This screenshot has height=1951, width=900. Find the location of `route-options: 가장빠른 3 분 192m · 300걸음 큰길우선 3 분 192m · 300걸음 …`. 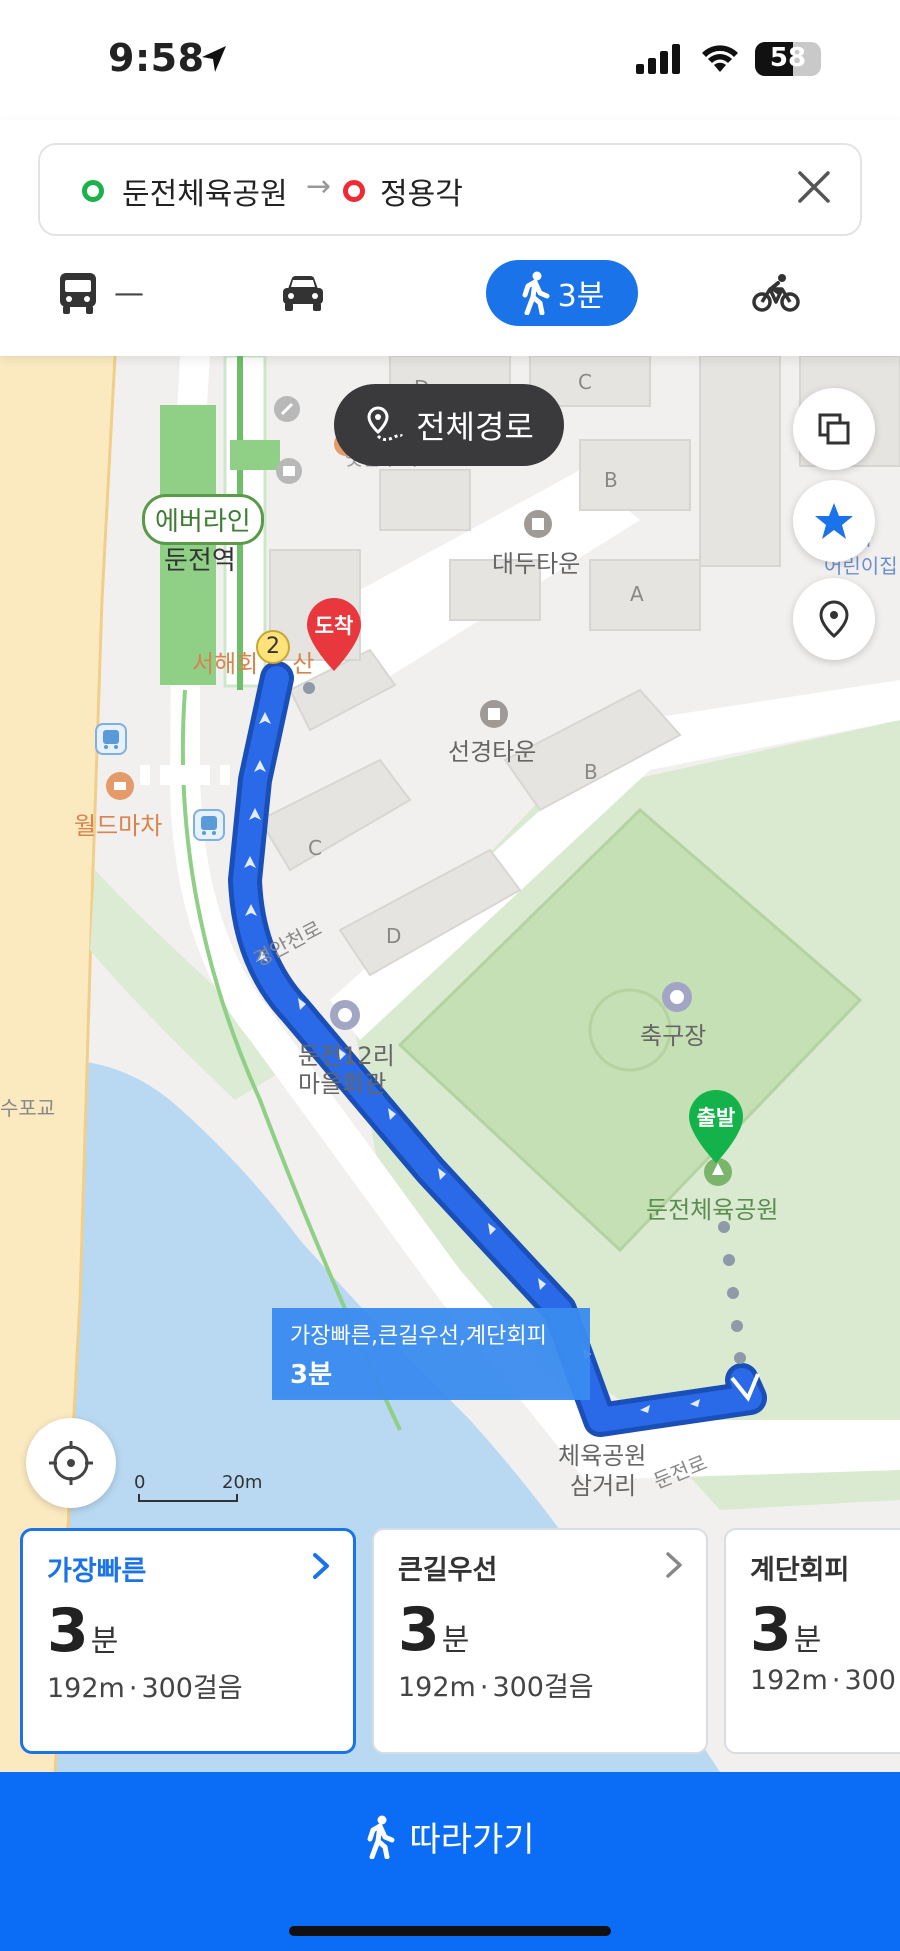

route-options: 가장빠른 3 분 192m · 300걸음 큰길우선 3 분 192m · 300걸음 … is located at coordinates (450, 1648).